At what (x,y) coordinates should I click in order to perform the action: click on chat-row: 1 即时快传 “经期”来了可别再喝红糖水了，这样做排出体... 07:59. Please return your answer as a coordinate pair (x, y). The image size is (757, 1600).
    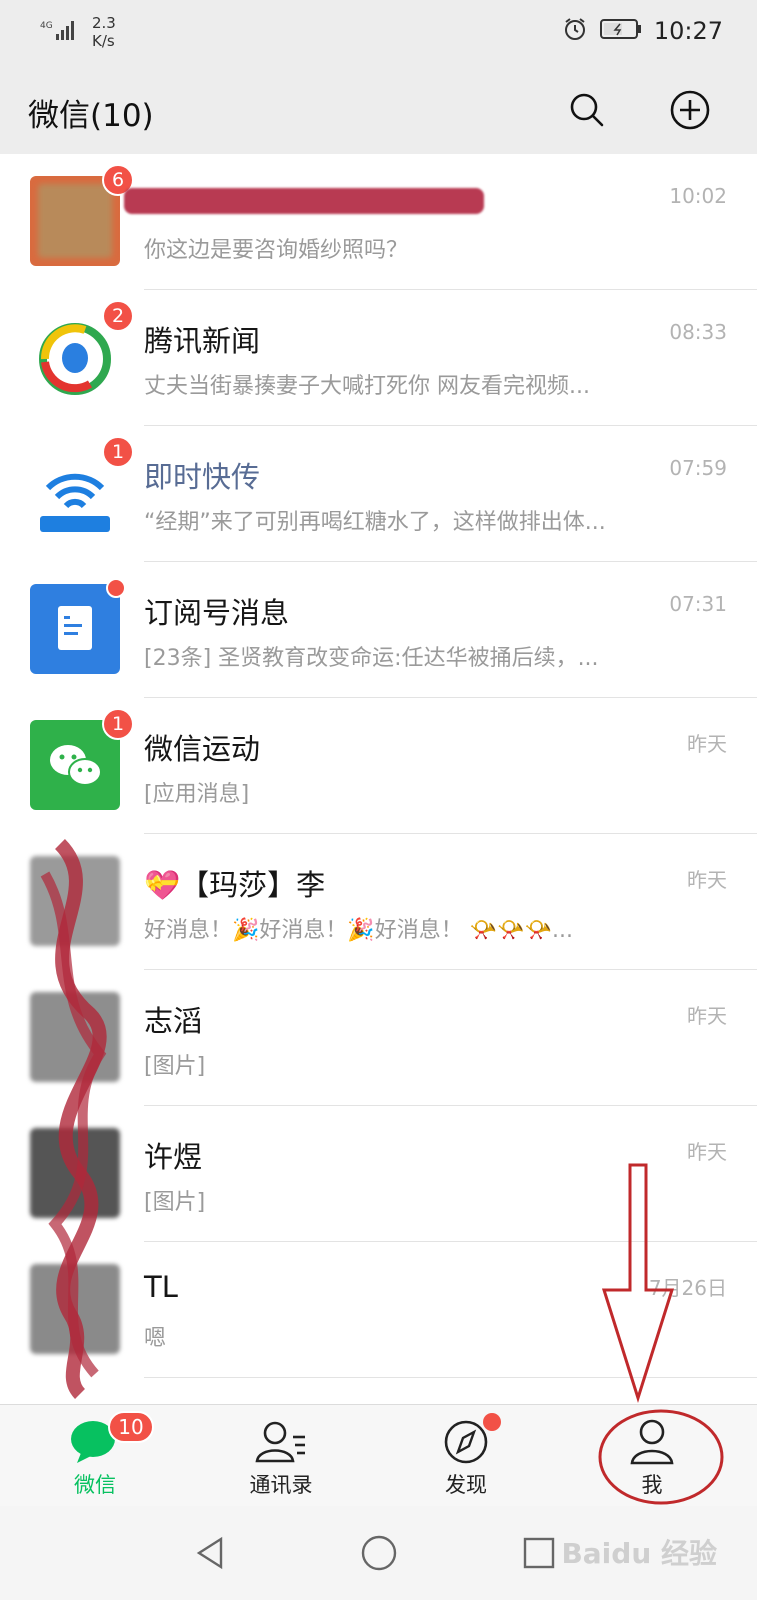
    Looking at the image, I should click on (378, 494).